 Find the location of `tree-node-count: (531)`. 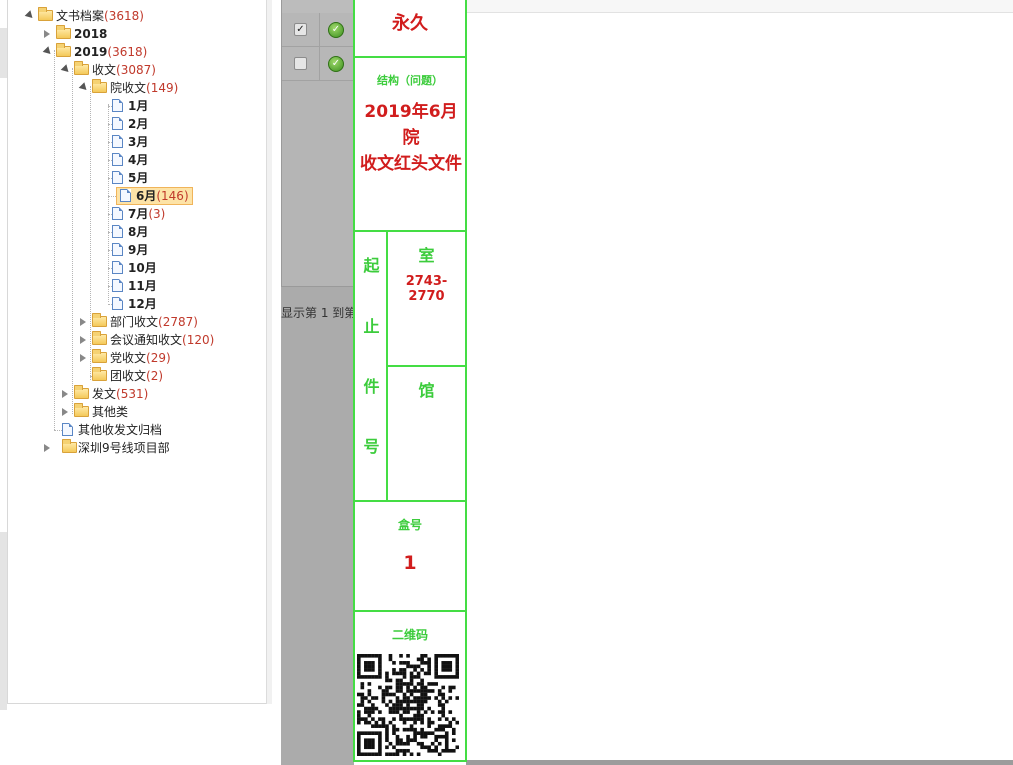

tree-node-count: (531) is located at coordinates (132, 394).